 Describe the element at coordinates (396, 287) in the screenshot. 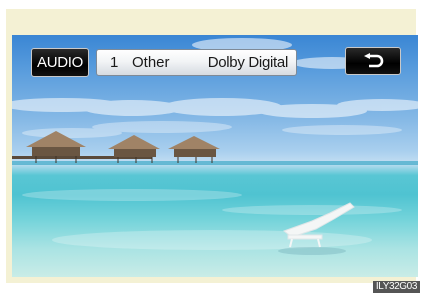

I see `figure-code: ILY32G03` at that location.